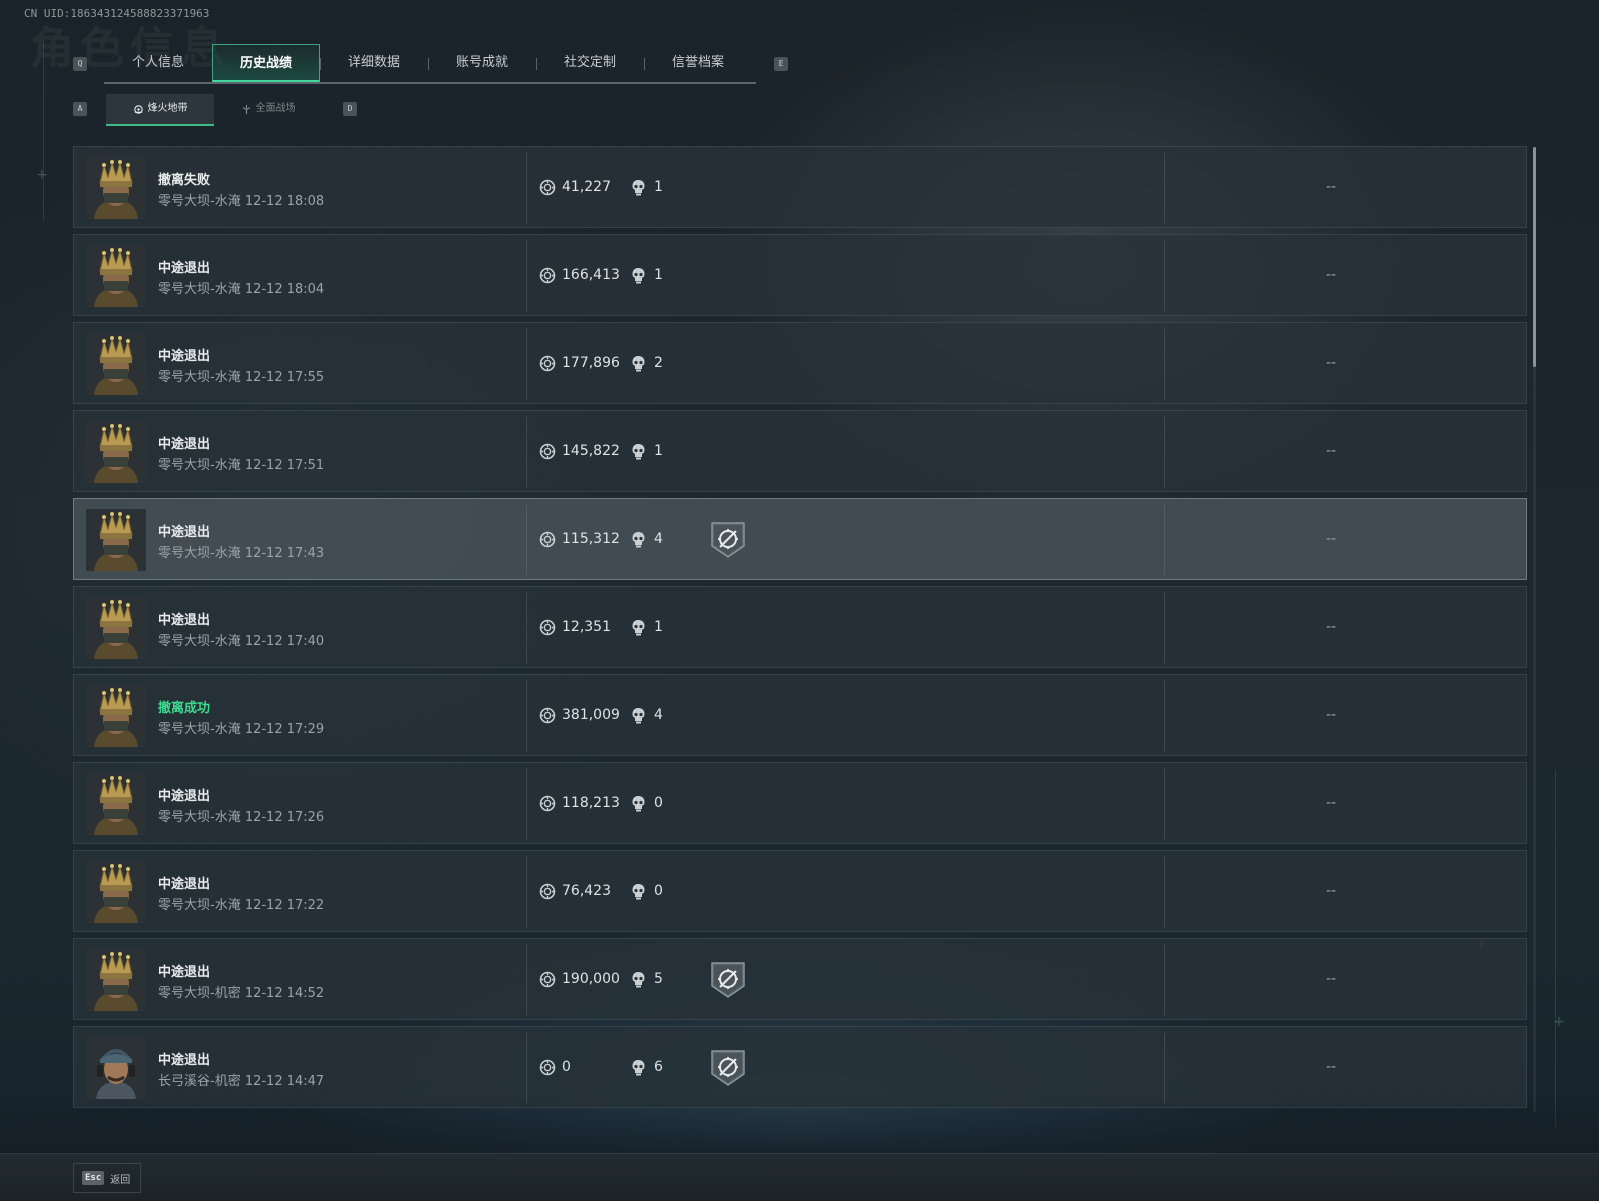 This screenshot has height=1201, width=1599. I want to click on match-map-time: 零号大坝-水淹 12-12 17:26, so click(241, 817).